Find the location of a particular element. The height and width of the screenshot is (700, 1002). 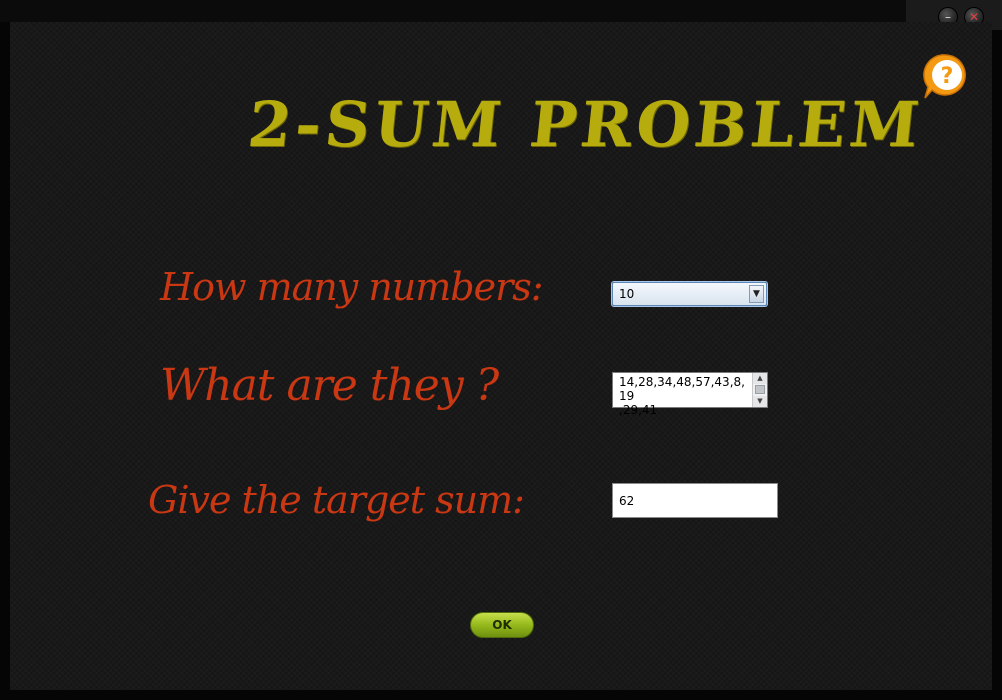

help-speech-bubble-icon: ? is located at coordinates (944, 76).